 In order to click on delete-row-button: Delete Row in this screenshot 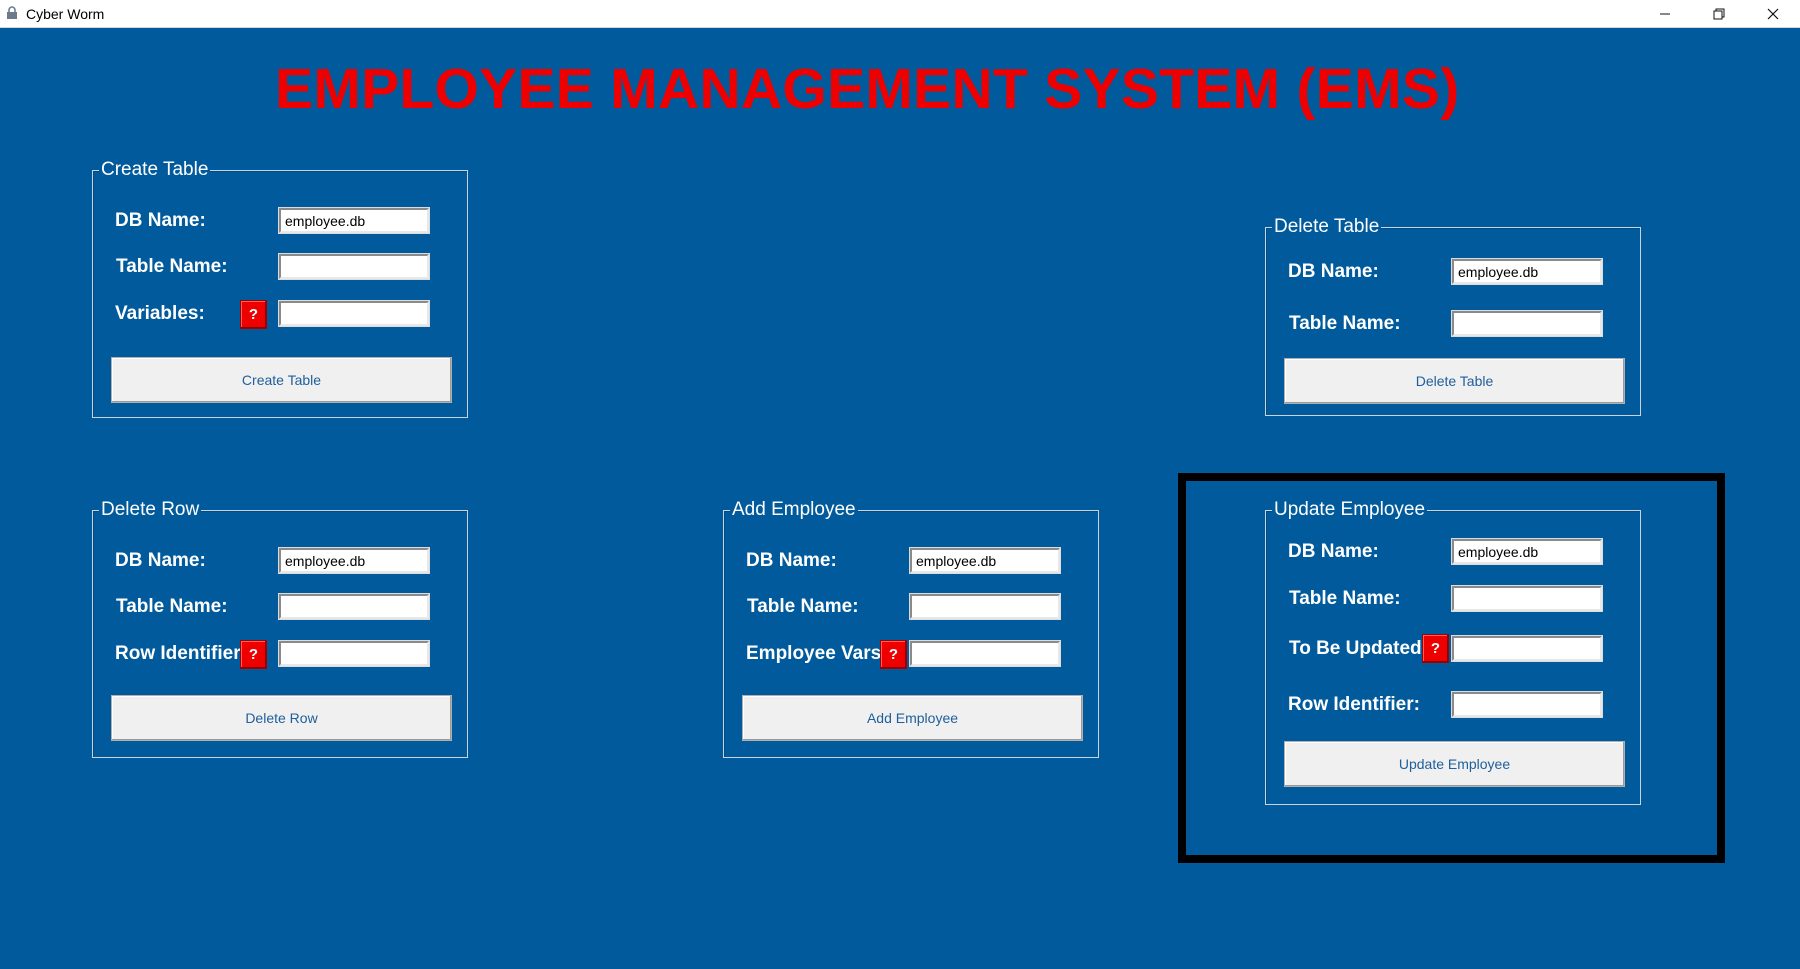, I will do `click(281, 718)`.